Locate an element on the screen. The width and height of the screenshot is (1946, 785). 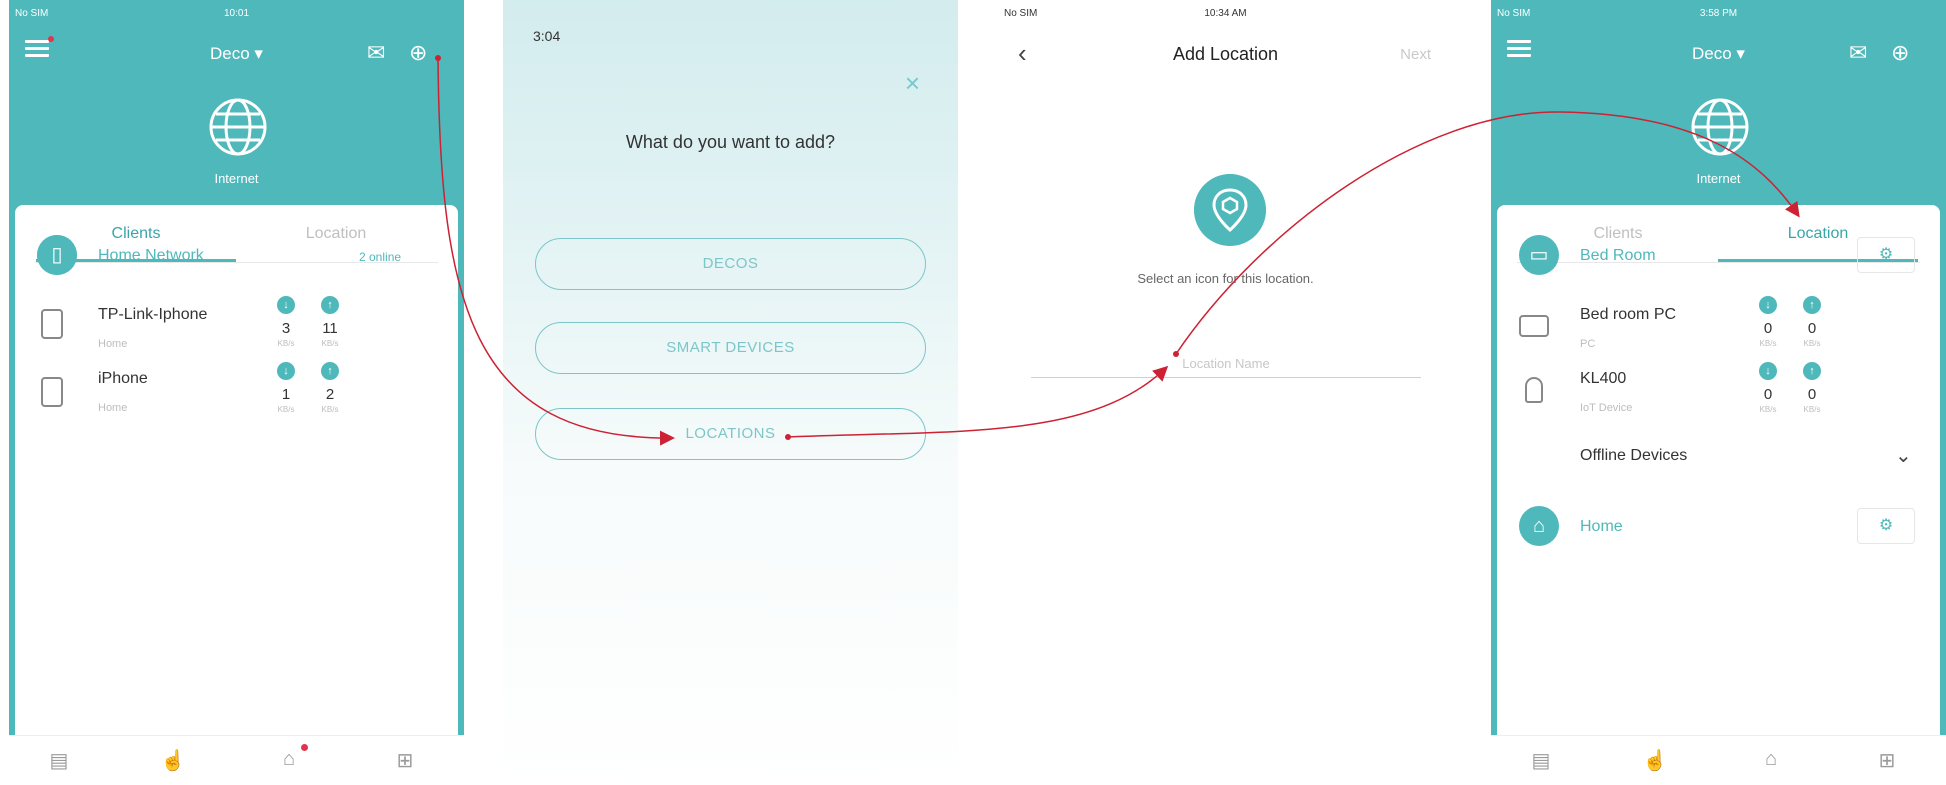
status-bar: No SIM 10:01 is located at coordinates (236, 16).